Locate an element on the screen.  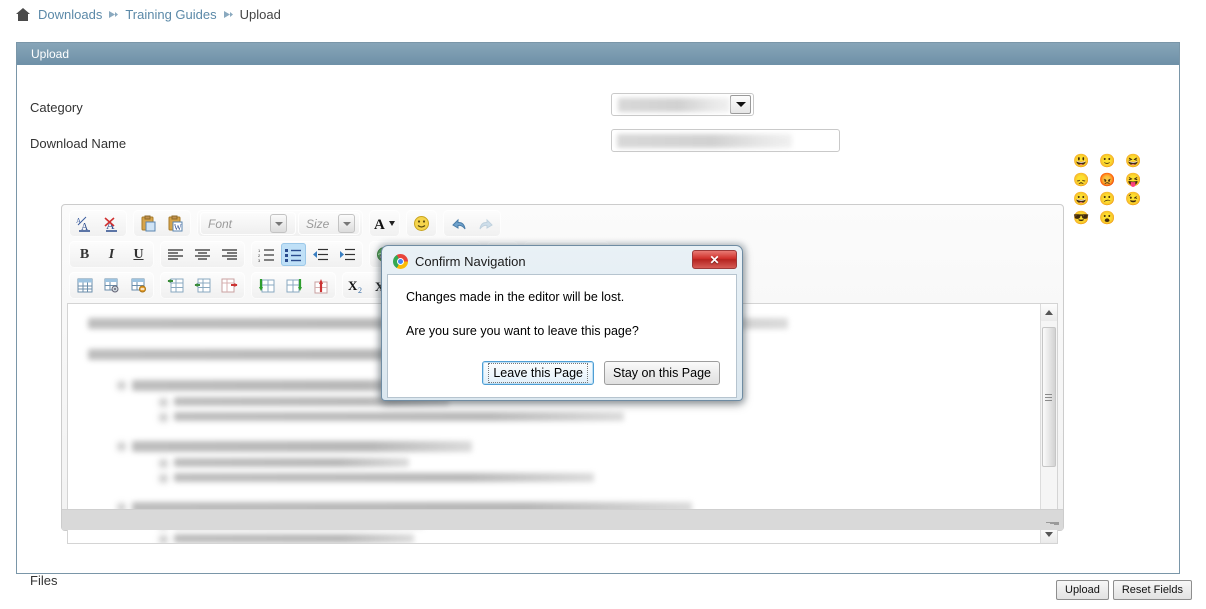
download-name-label: Download Name is located at coordinates (78, 143).